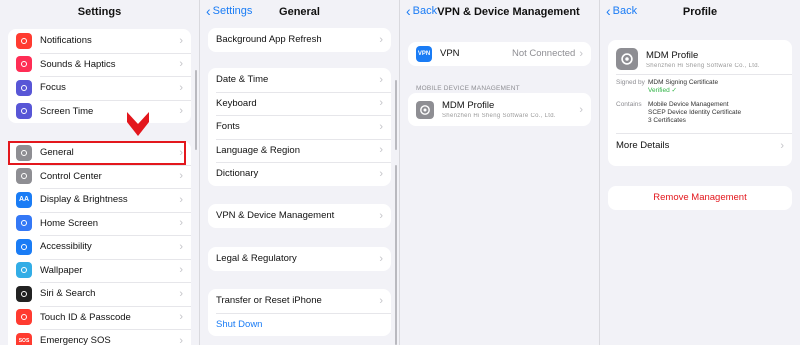 This screenshot has width=800, height=345. I want to click on verified-status: Verified ✓, so click(683, 91).